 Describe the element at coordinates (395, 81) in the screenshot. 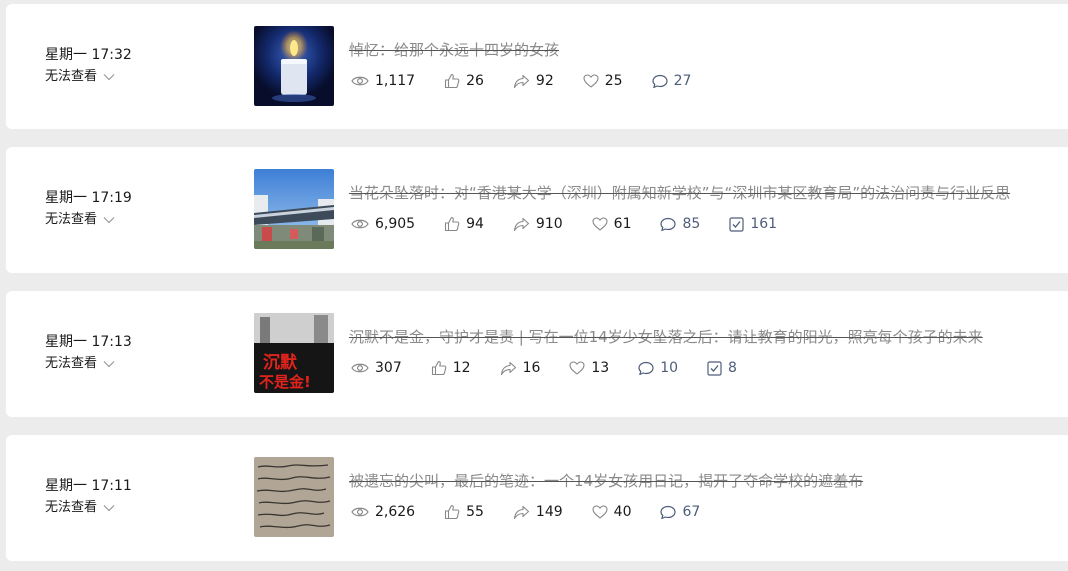

I see `views-count: 1,117` at that location.